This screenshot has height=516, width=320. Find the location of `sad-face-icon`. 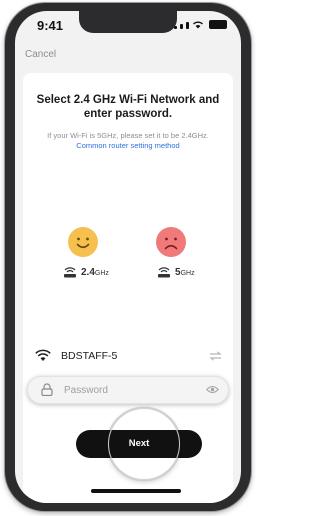

sad-face-icon is located at coordinates (171, 242).